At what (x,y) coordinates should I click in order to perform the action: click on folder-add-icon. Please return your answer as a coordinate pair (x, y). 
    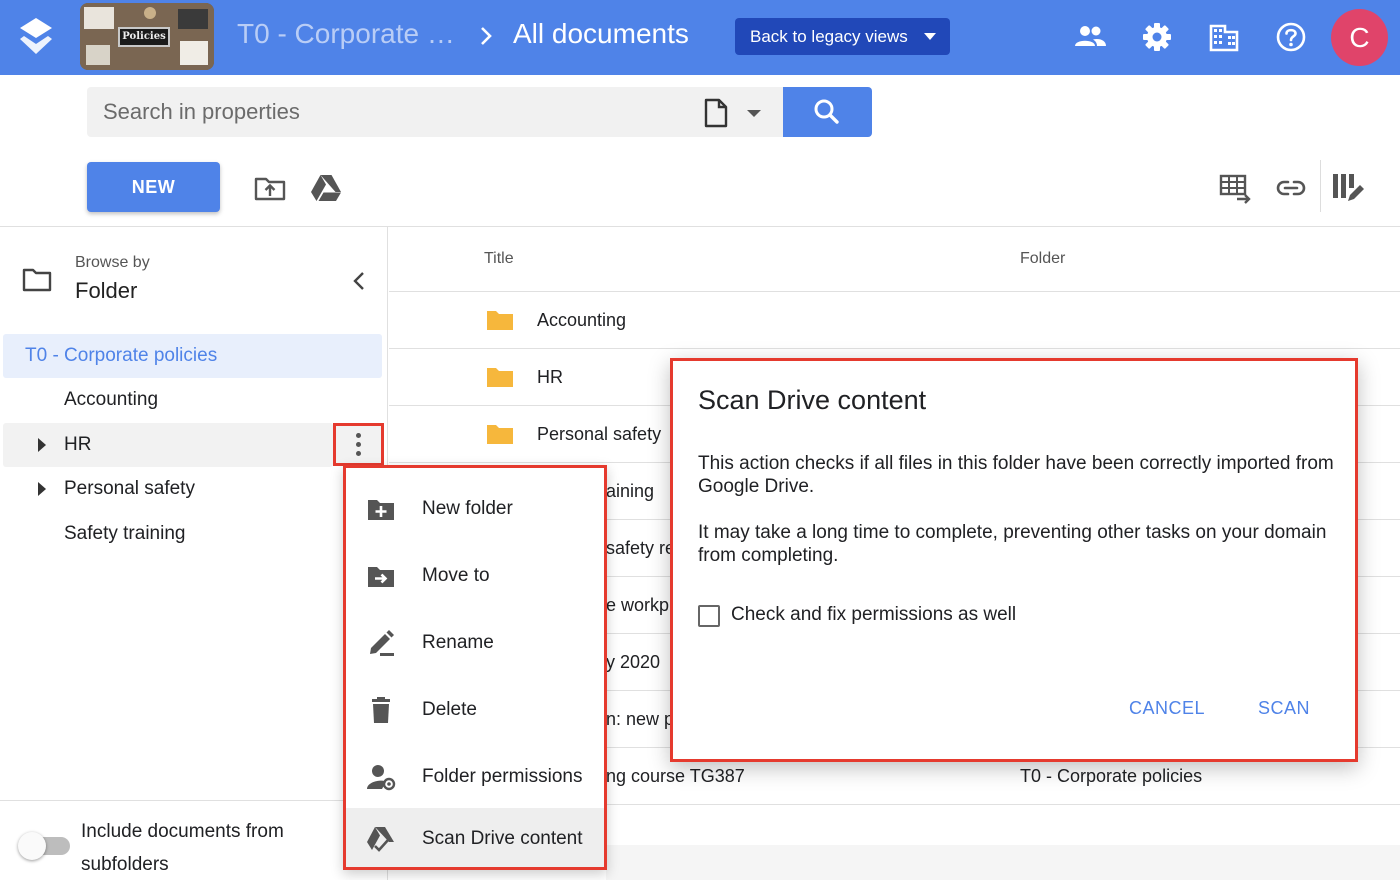
    Looking at the image, I should click on (381, 510).